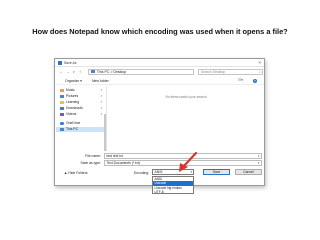 Image resolution: width=320 pixels, height=240 pixels. What do you see at coordinates (173, 192) in the screenshot?
I see `encoding-option-utf-8: UTF-8` at bounding box center [173, 192].